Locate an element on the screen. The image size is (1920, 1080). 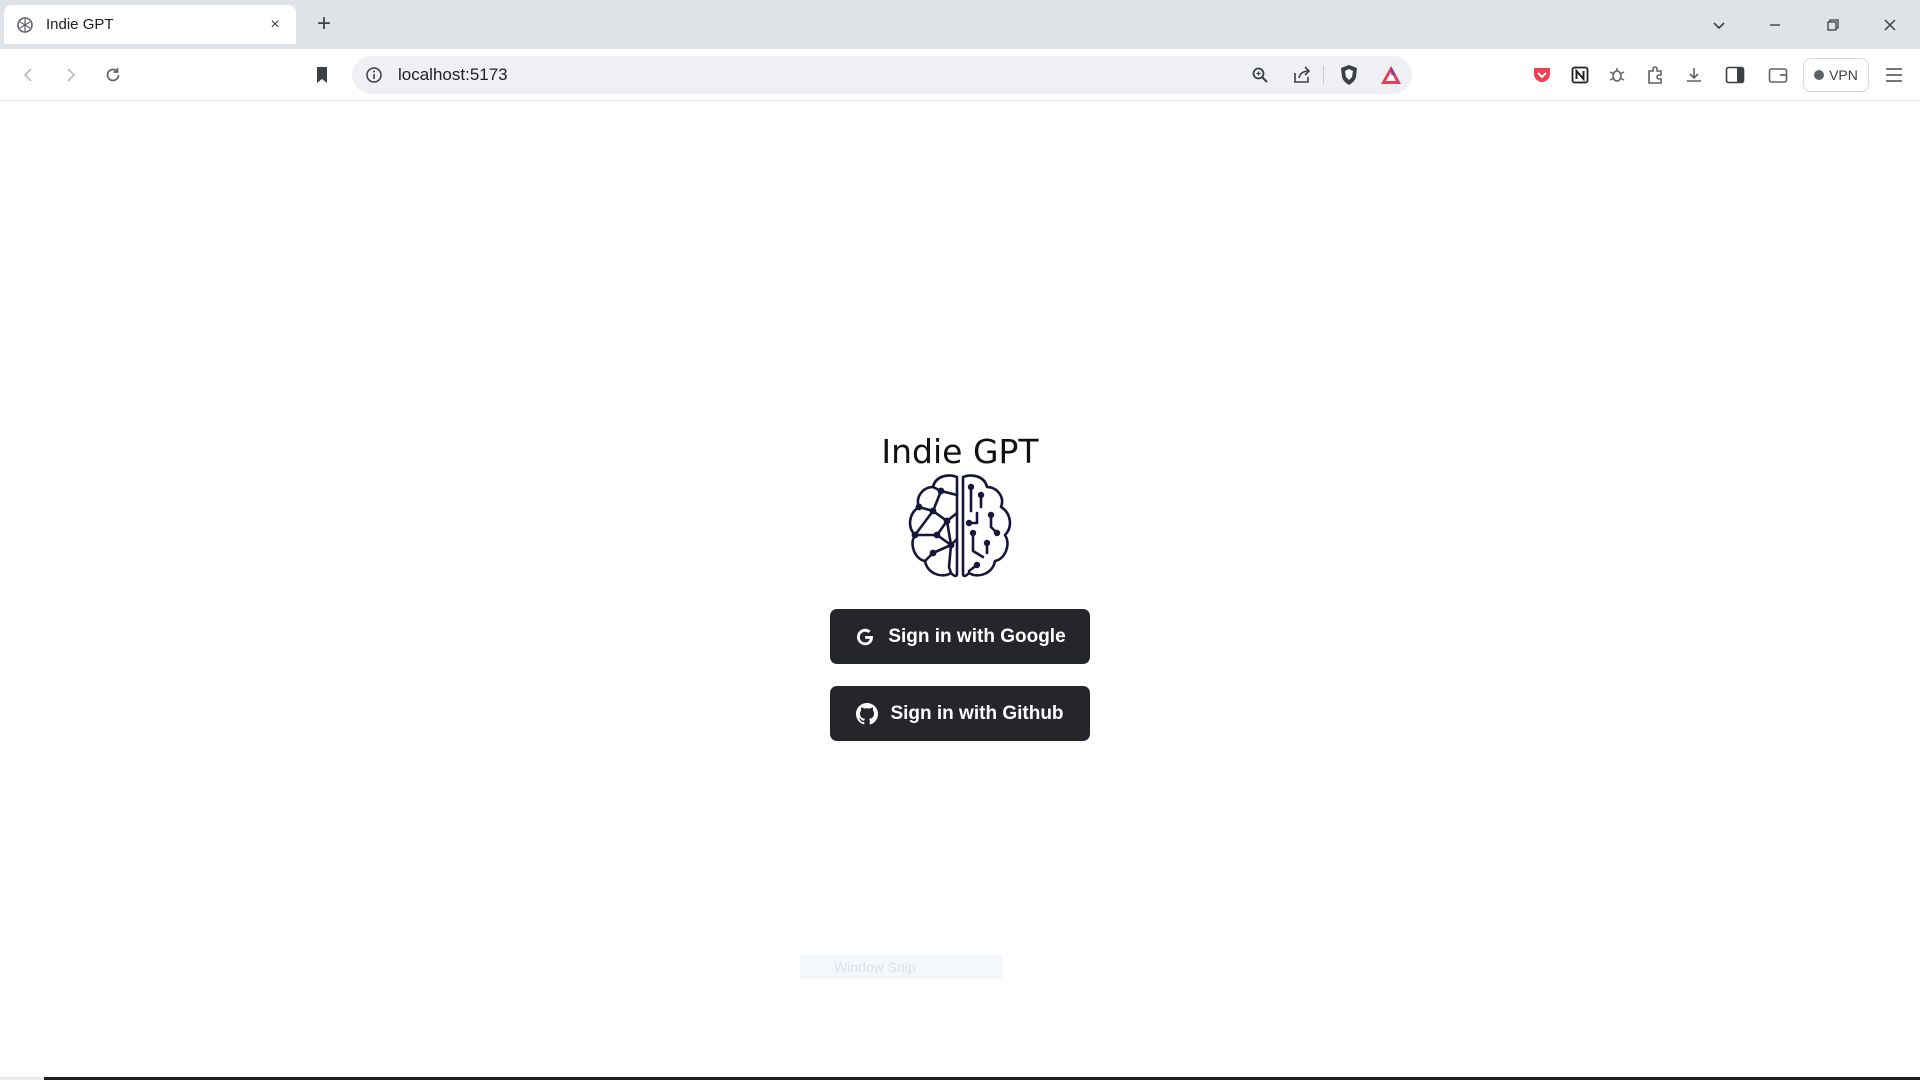
sidebar-icon is located at coordinates (1735, 75).